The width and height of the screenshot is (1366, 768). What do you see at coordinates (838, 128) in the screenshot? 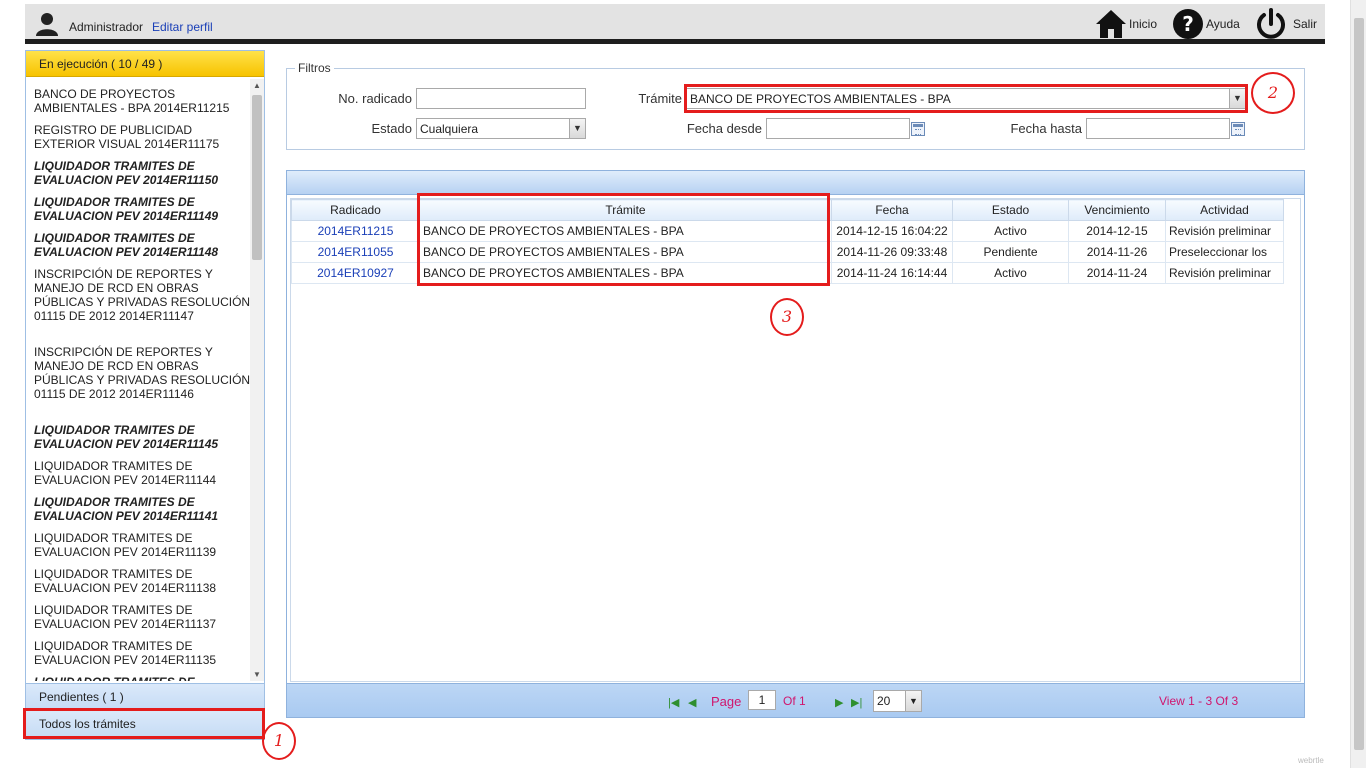
I see `fecha-desde-input` at bounding box center [838, 128].